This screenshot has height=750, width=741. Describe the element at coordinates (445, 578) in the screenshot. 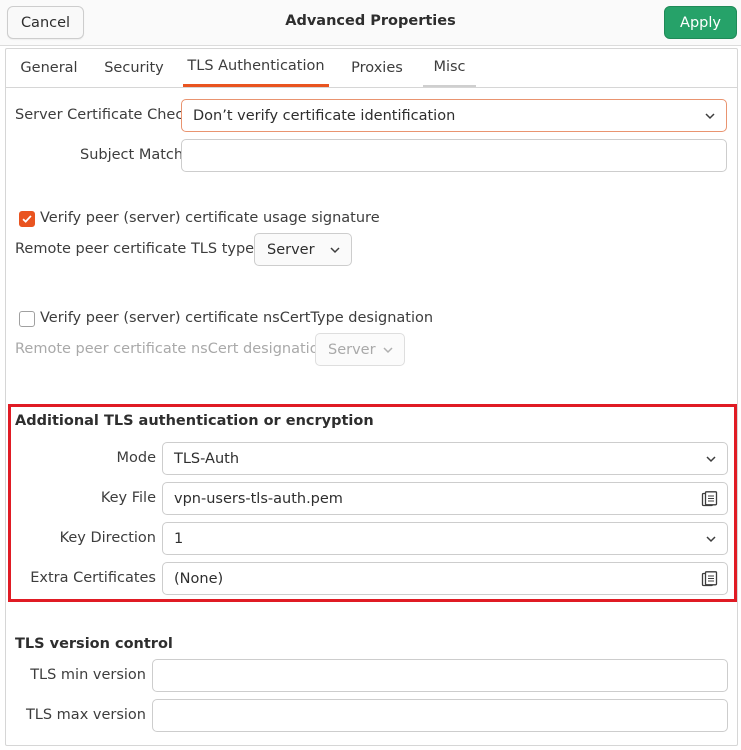

I see `extra-certs-chooser: (None)` at that location.